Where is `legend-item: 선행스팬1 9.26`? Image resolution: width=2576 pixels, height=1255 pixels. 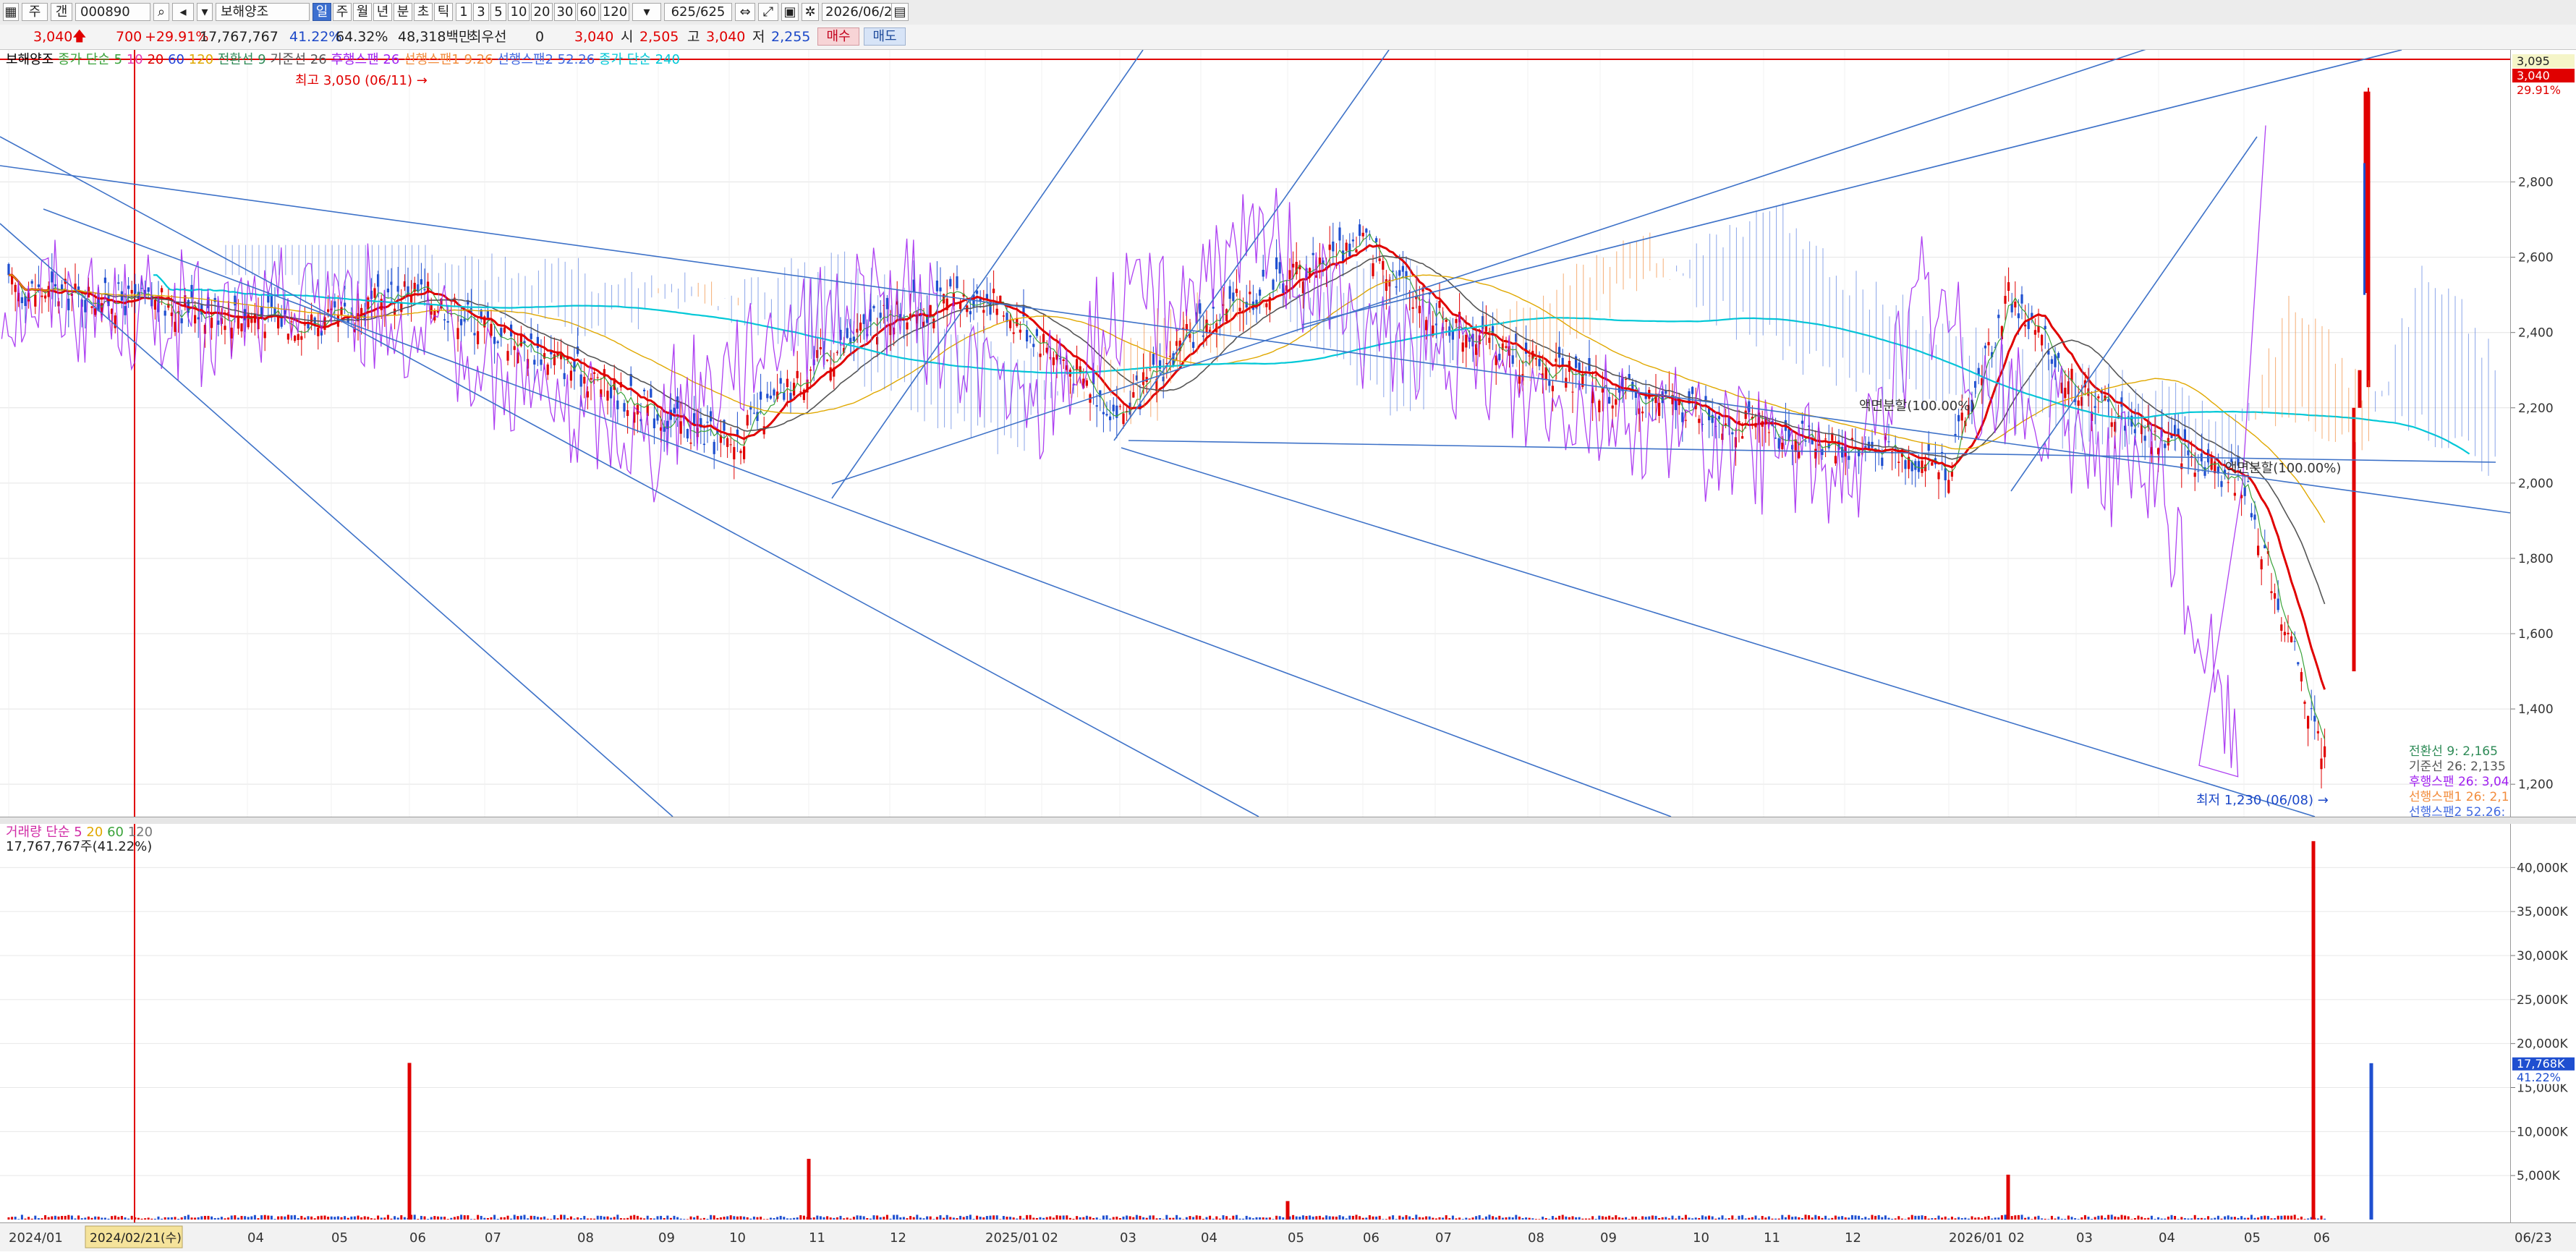
legend-item: 선행스팬1 9.26 is located at coordinates (450, 60).